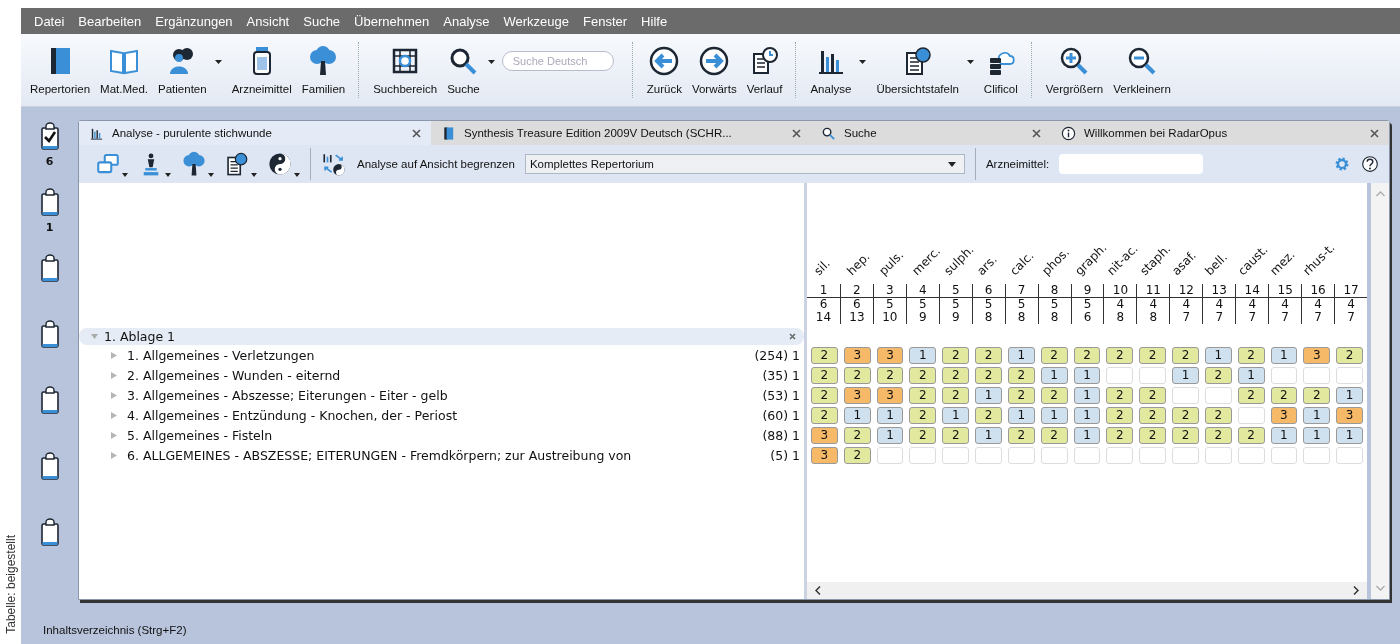 The image size is (1400, 644). What do you see at coordinates (1342, 164) in the screenshot?
I see `settings-button` at bounding box center [1342, 164].